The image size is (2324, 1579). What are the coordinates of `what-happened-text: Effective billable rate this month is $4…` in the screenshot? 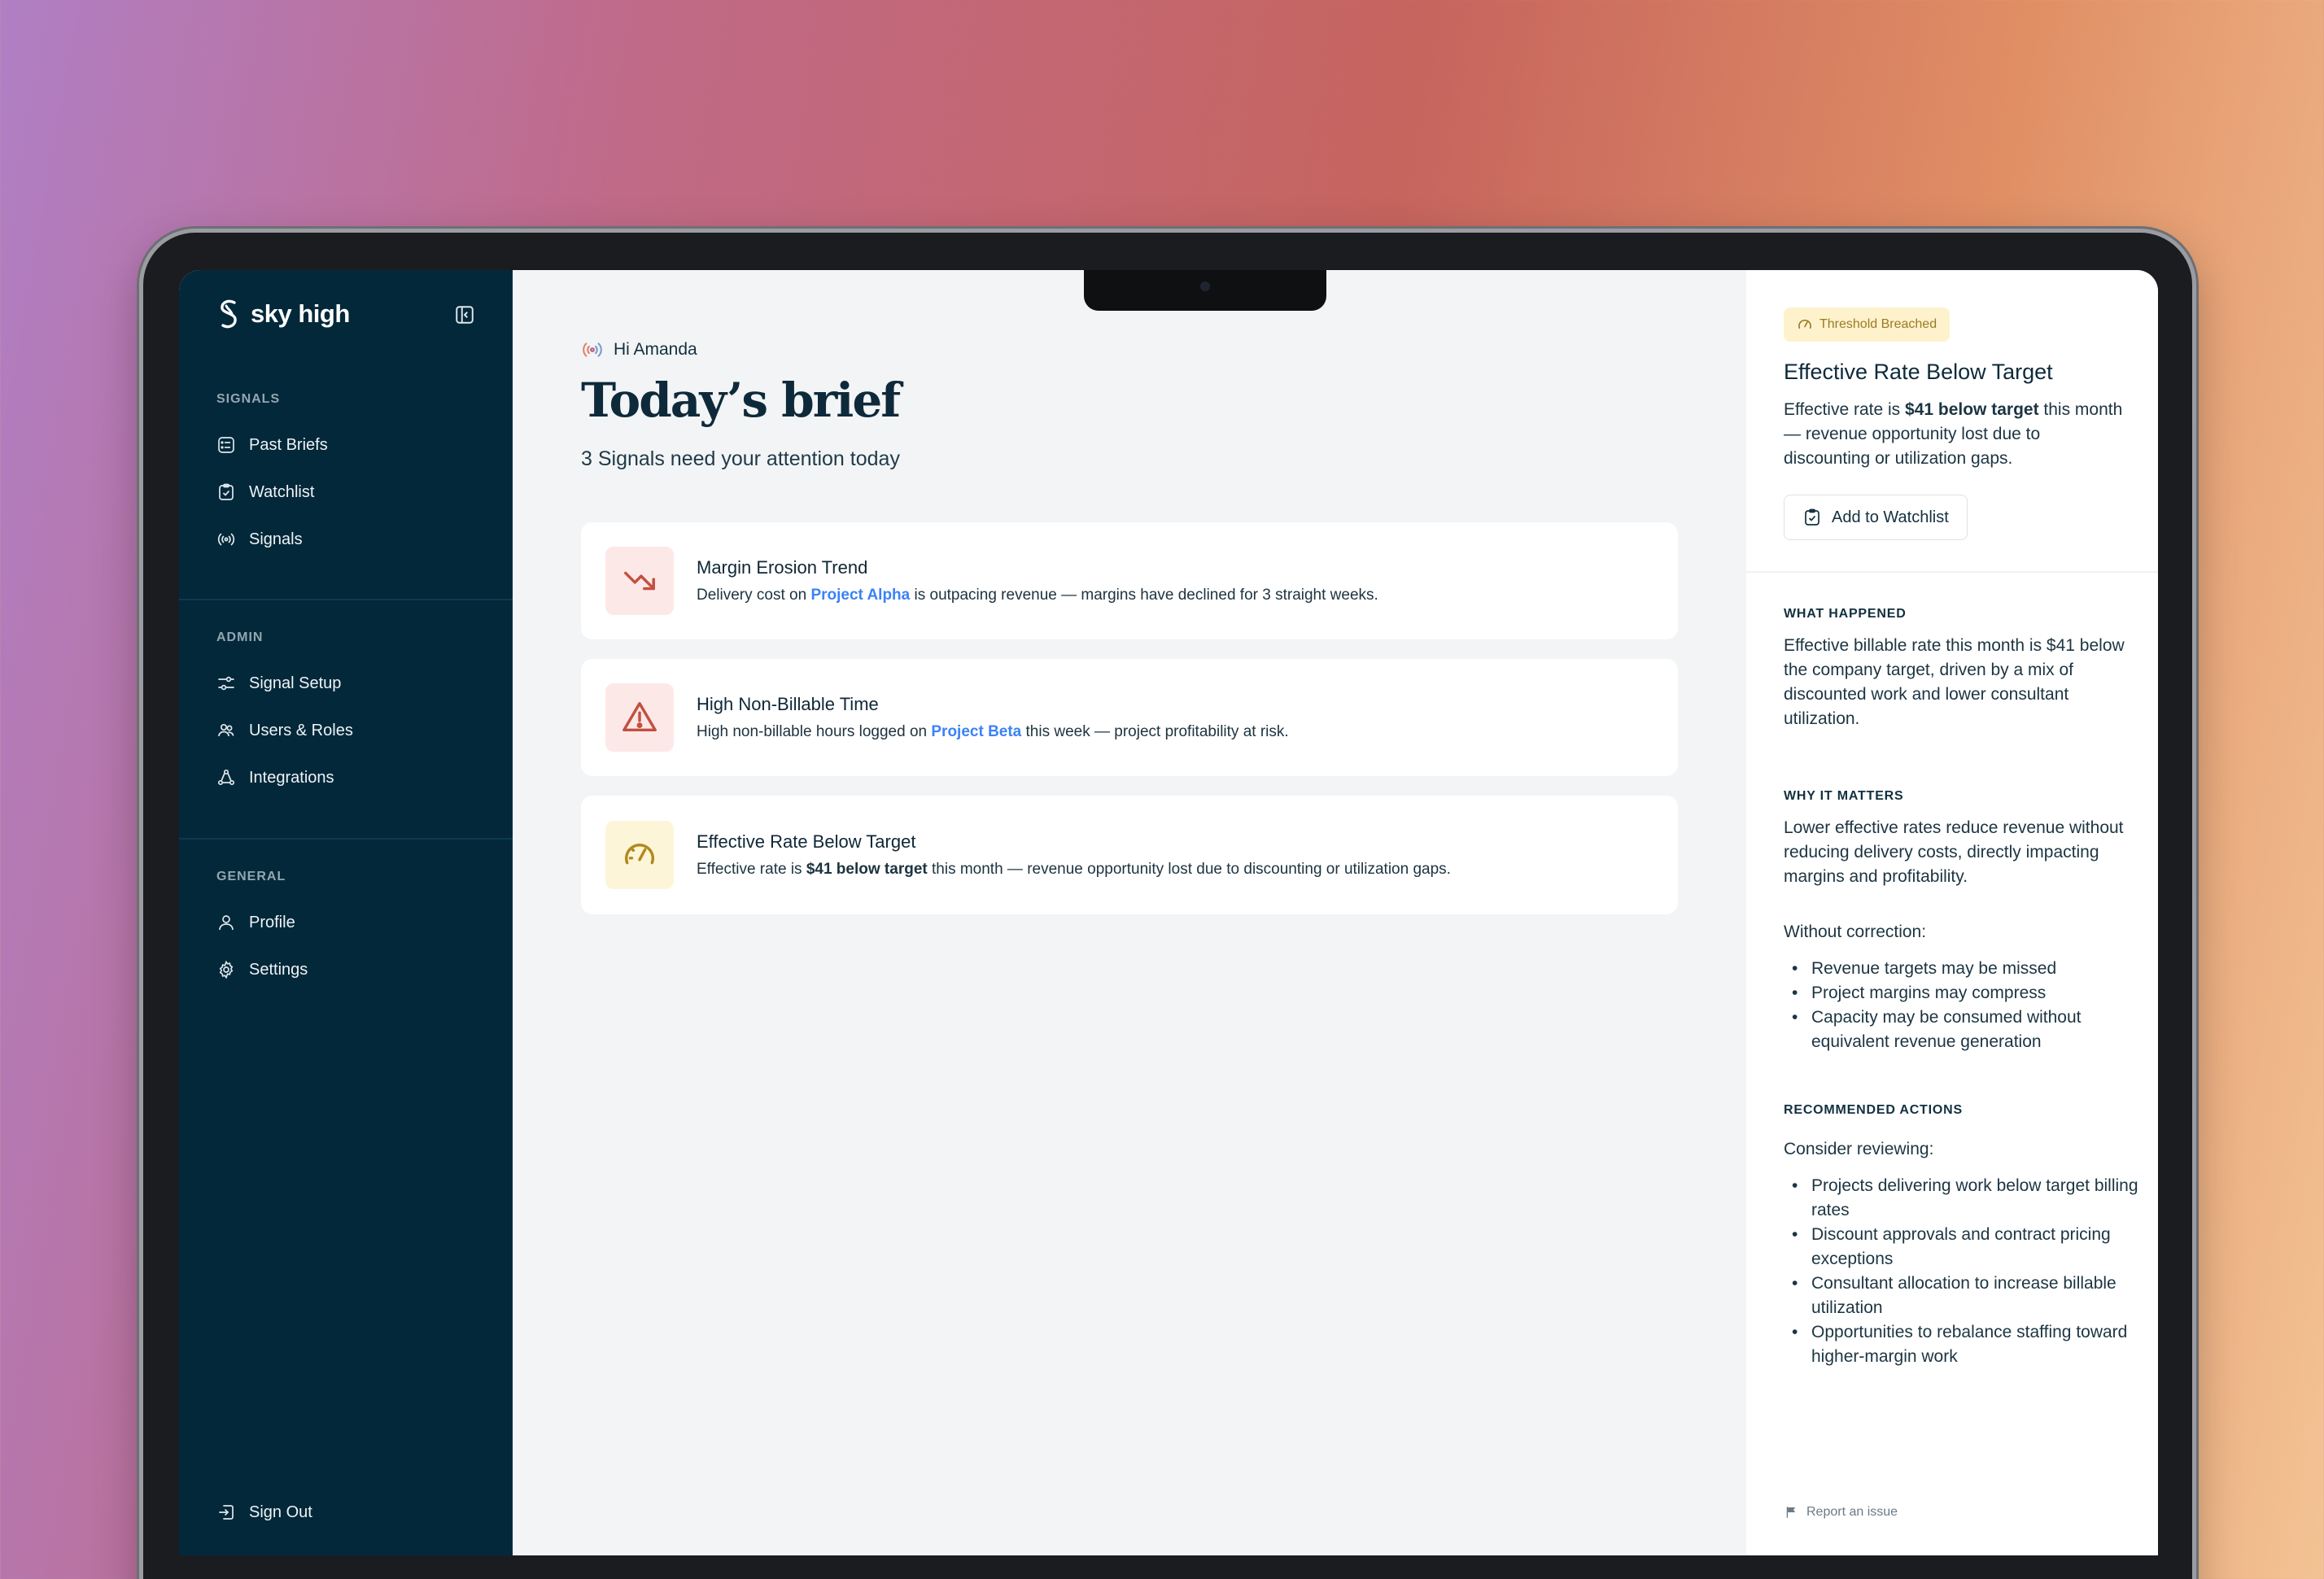 It's located at (1954, 682).